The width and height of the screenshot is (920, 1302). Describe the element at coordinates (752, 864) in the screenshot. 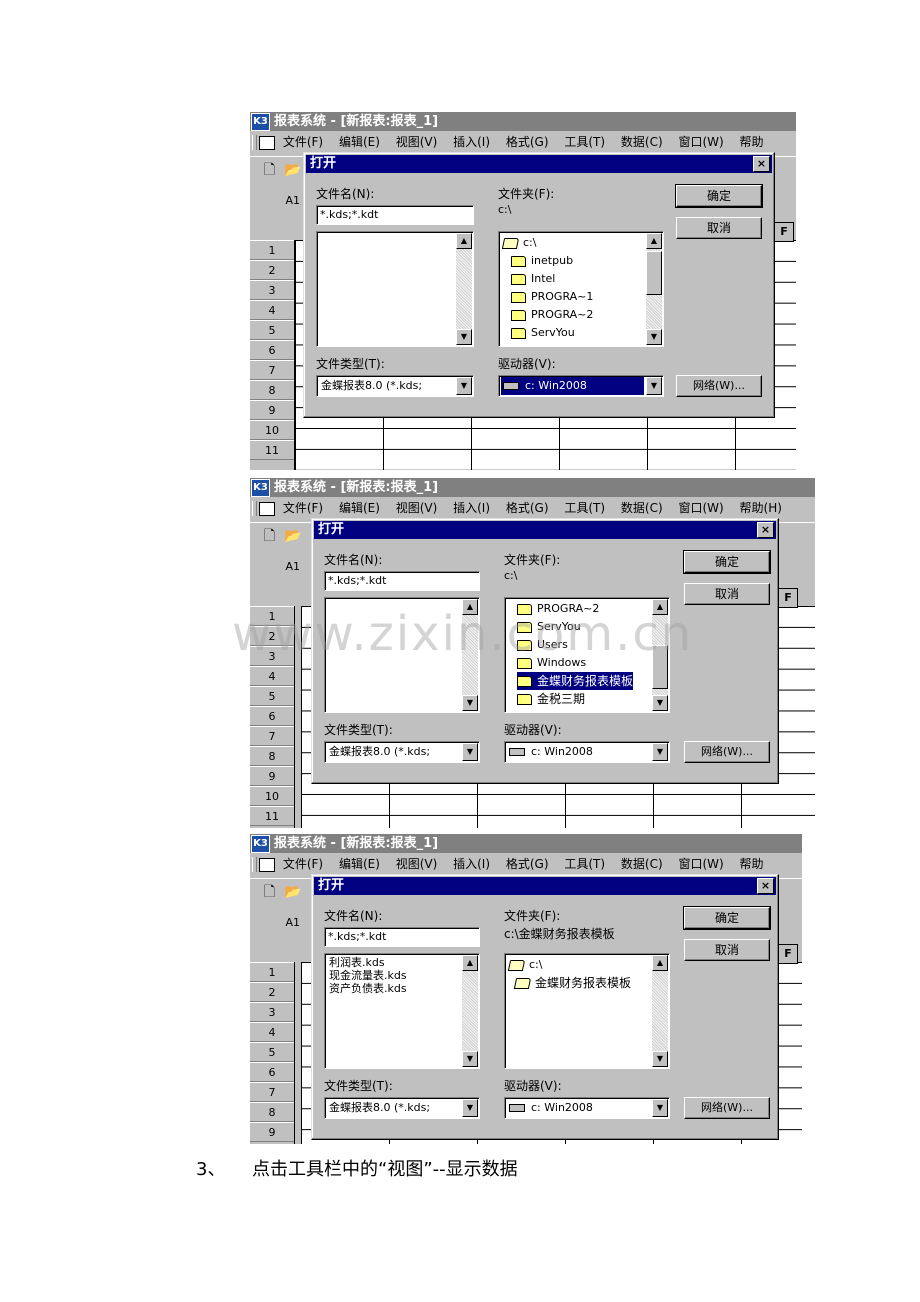

I see `menu-help: 帮助` at that location.